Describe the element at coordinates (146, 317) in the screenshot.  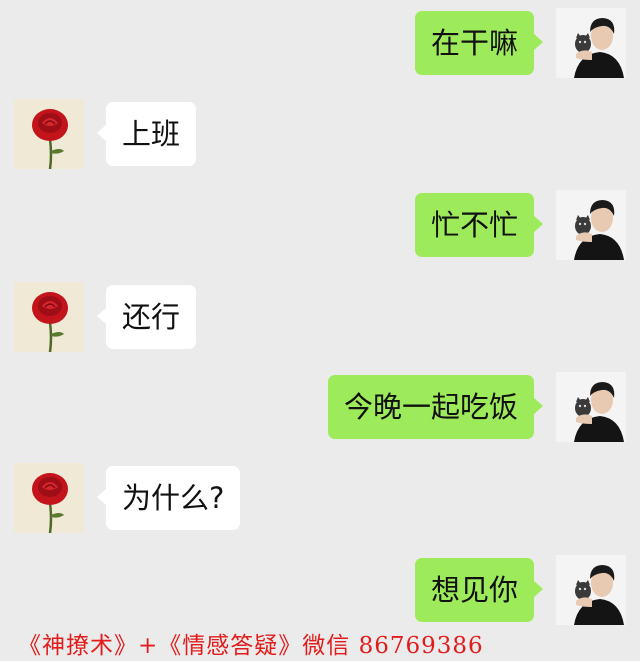
I see `incoming-message-bubble: 还行` at that location.